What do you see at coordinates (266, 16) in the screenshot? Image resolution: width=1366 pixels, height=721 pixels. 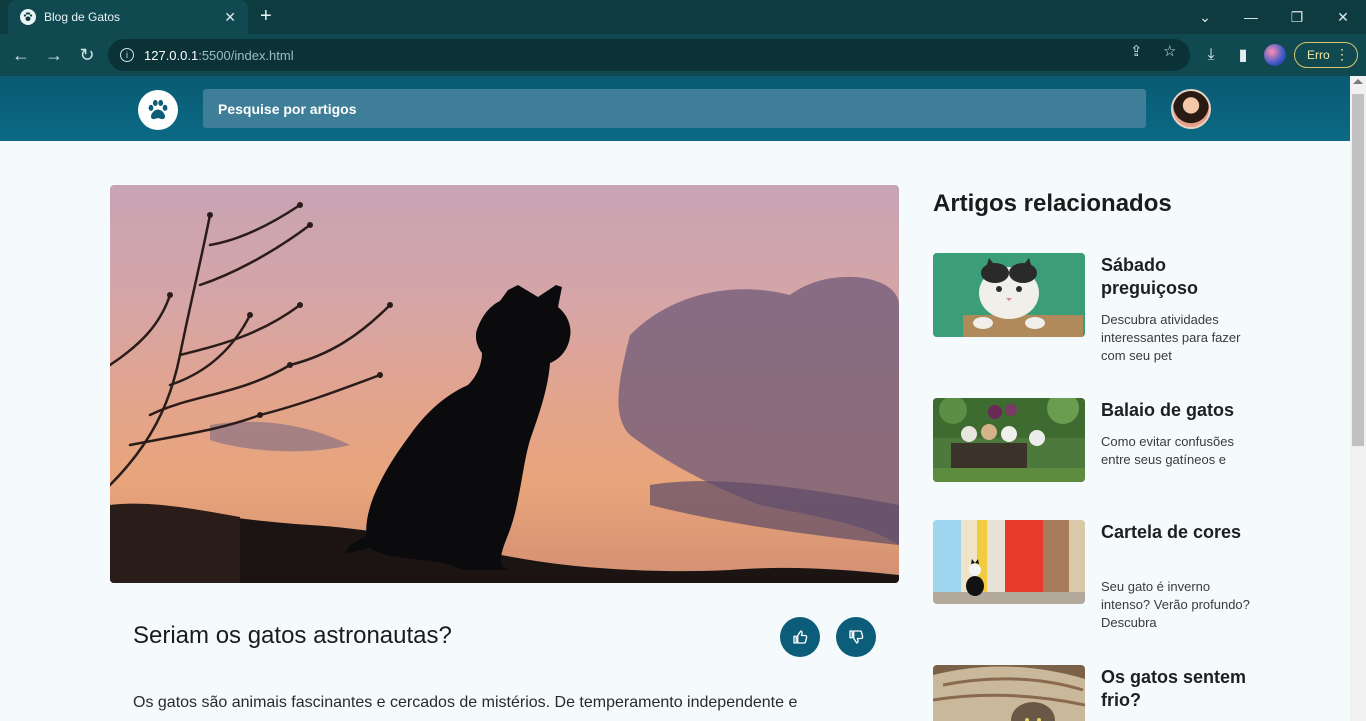 I see `new-tab-icon: +` at bounding box center [266, 16].